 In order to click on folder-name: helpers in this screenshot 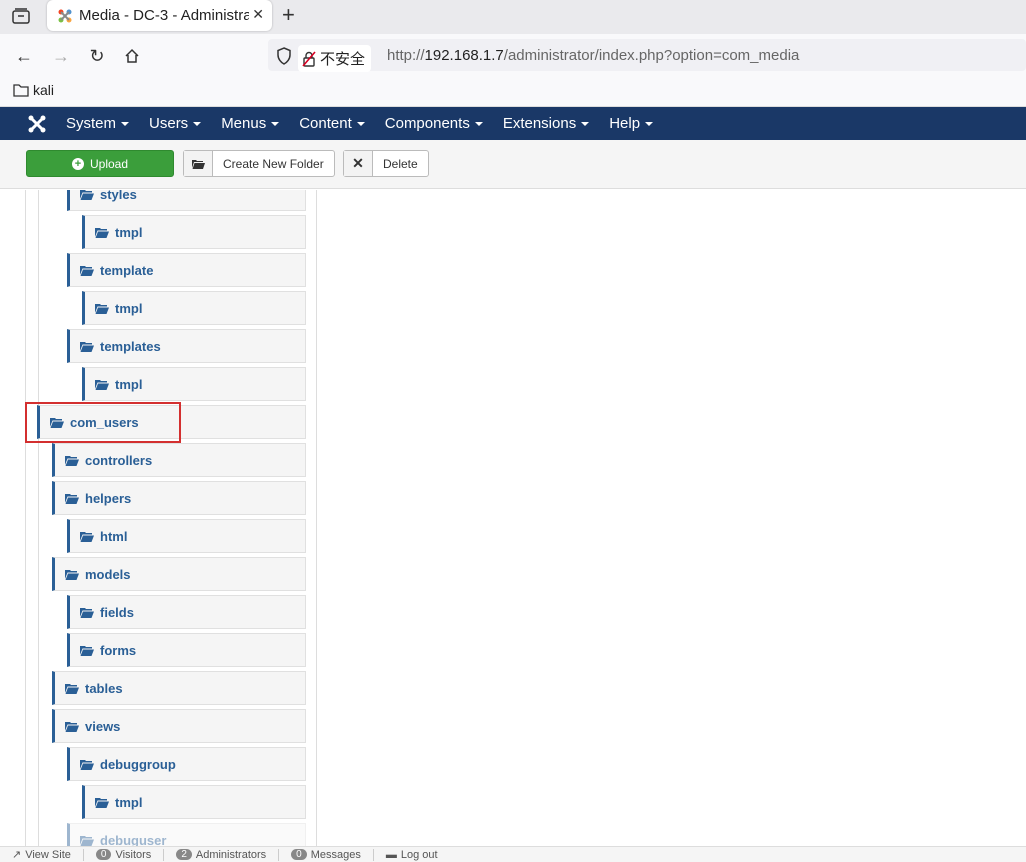, I will do `click(108, 498)`.